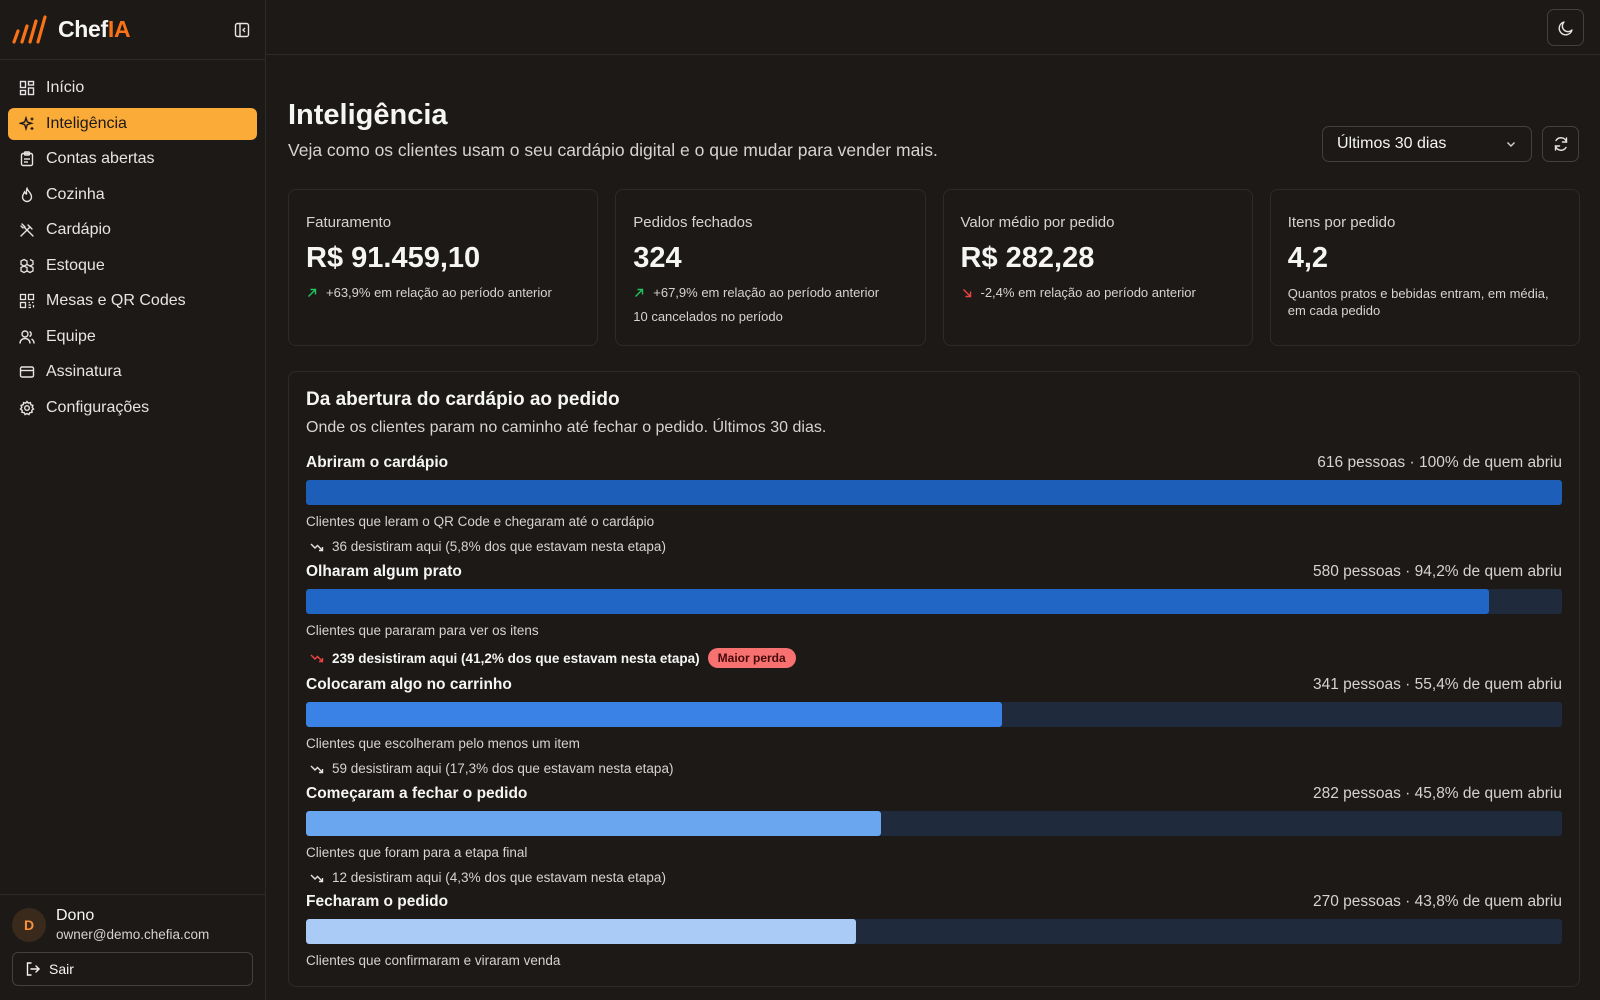 This screenshot has width=1600, height=1000. Describe the element at coordinates (1437, 571) in the screenshot. I see `stage-count: 580 pessoas · 94,2% de quem abriu` at that location.